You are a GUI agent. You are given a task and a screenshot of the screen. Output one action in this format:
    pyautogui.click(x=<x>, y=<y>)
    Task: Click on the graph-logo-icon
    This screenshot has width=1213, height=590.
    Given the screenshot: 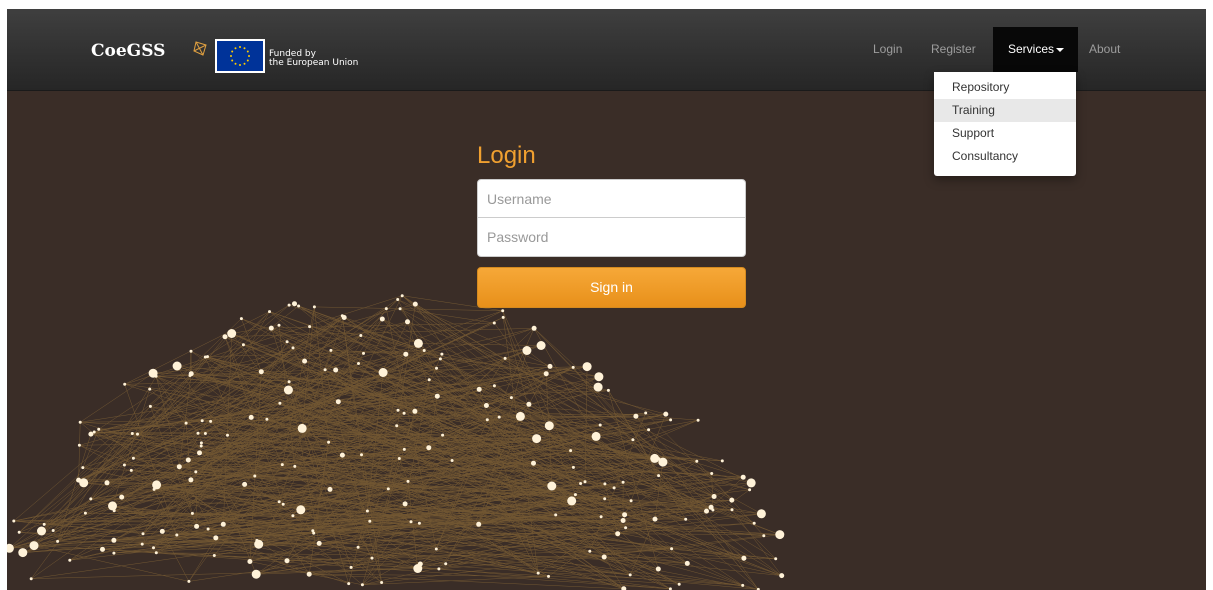 What is the action you would take?
    pyautogui.click(x=200, y=48)
    